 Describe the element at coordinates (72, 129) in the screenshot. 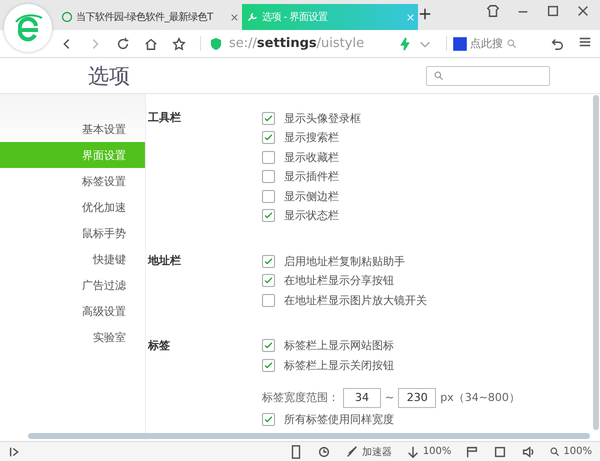

I see `sidebar-item: 基本设置` at that location.